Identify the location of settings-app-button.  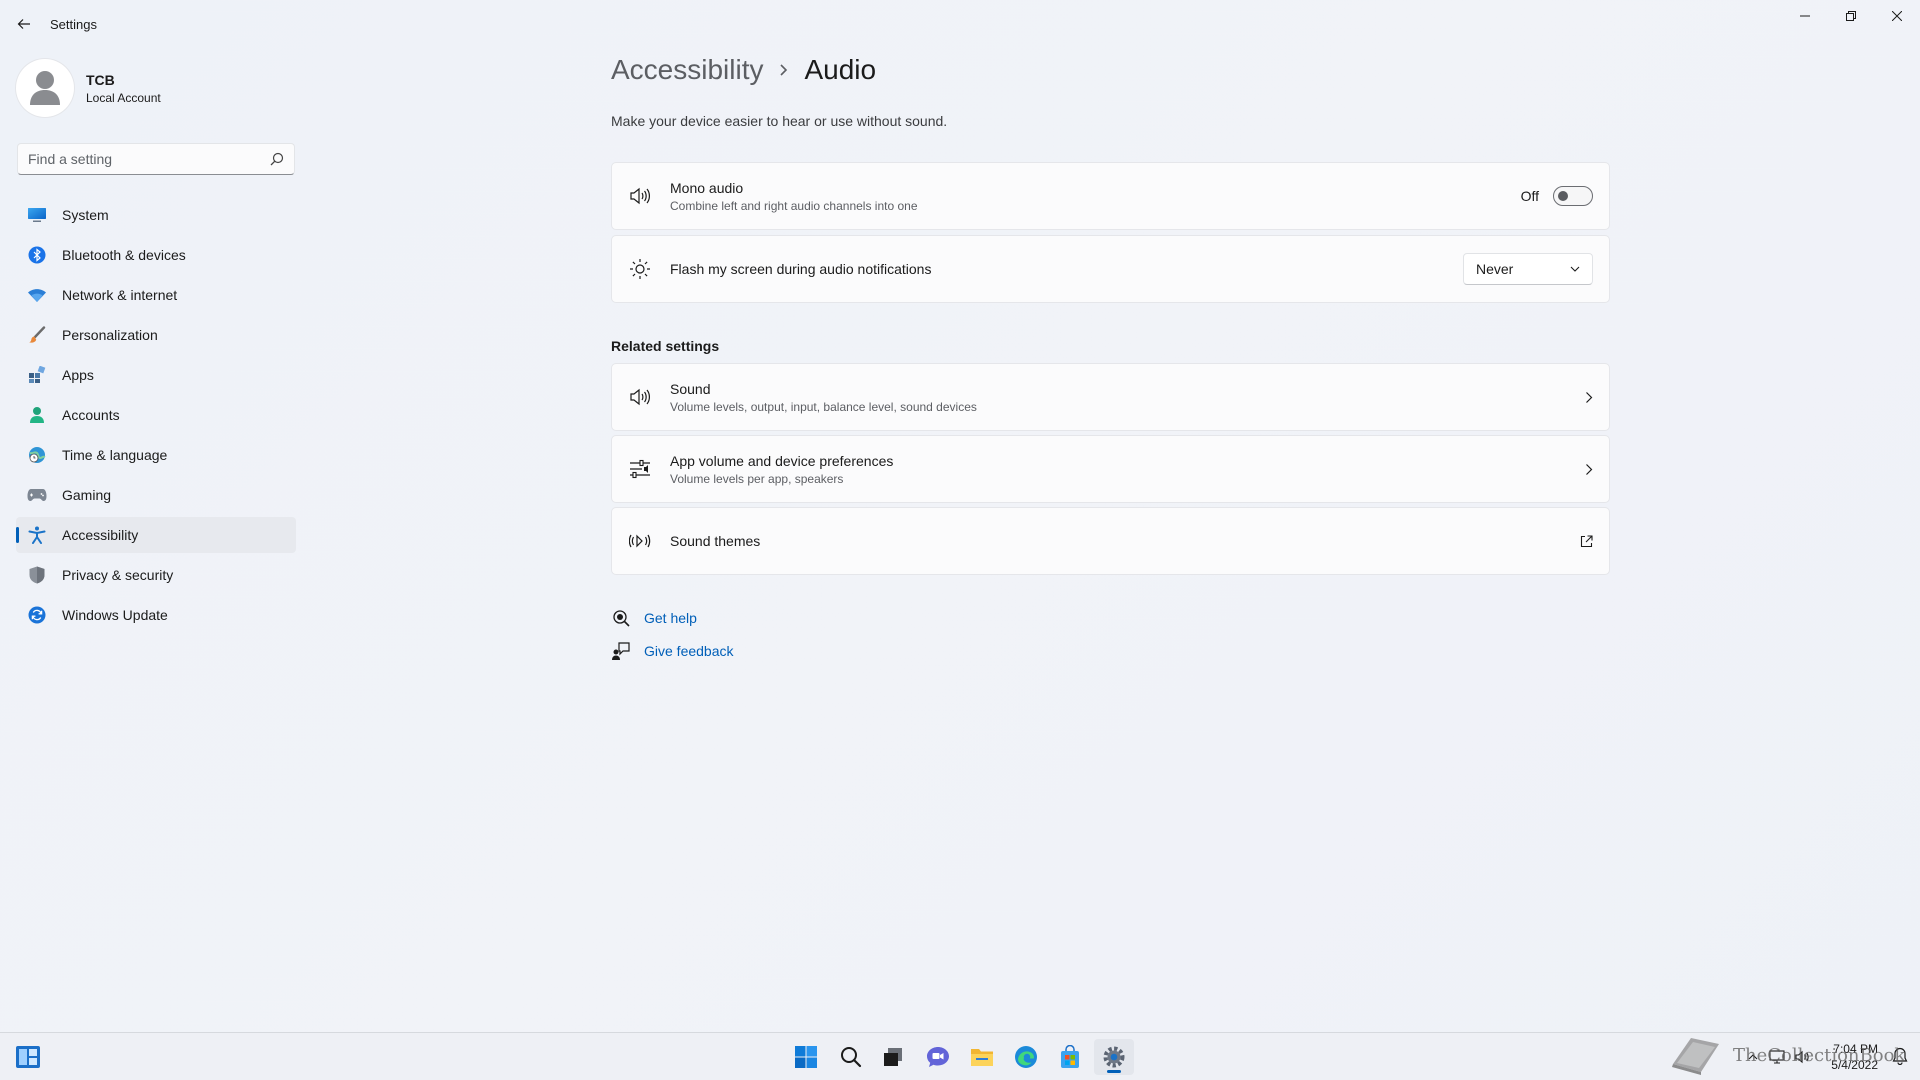
(1114, 1057).